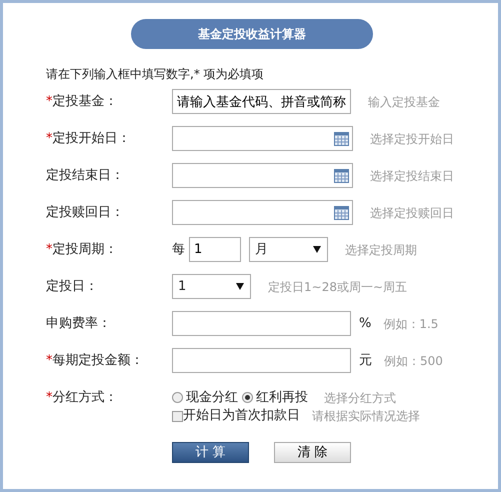 The width and height of the screenshot is (501, 492). What do you see at coordinates (282, 397) in the screenshot?
I see `radio-label: 红利再投` at bounding box center [282, 397].